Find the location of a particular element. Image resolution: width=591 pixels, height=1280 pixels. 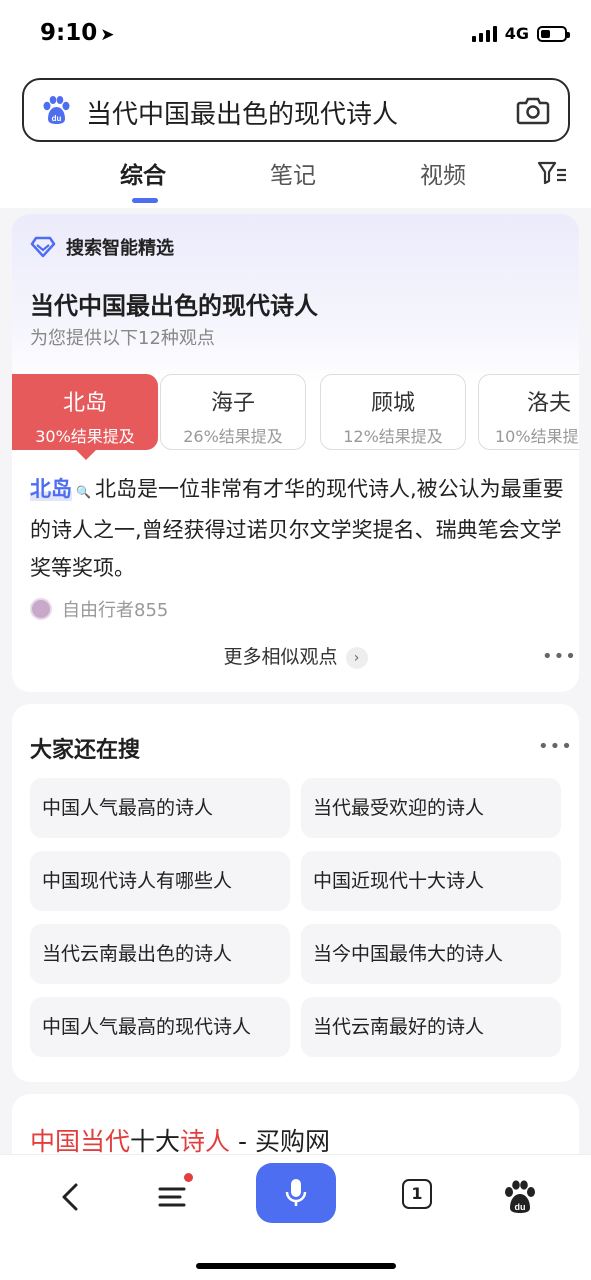

related-search-item: 当今中国最伟大的诗人 is located at coordinates (431, 954).